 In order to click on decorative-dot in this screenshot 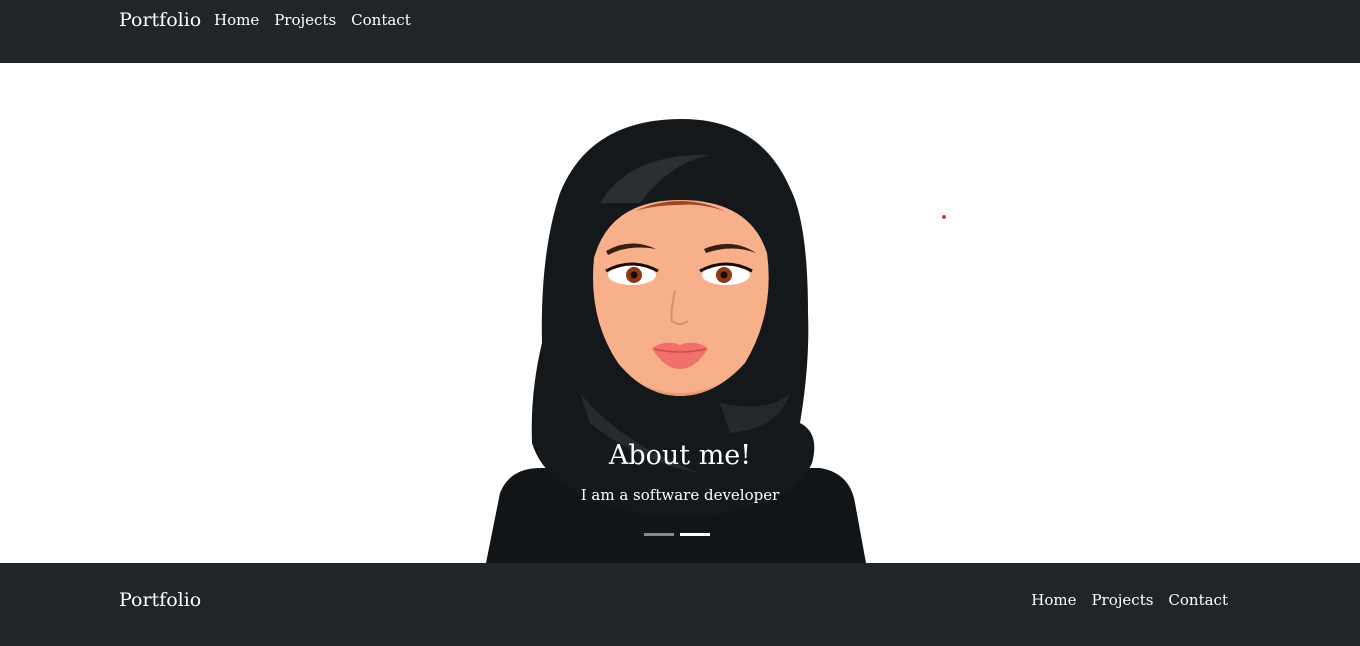, I will do `click(944, 217)`.